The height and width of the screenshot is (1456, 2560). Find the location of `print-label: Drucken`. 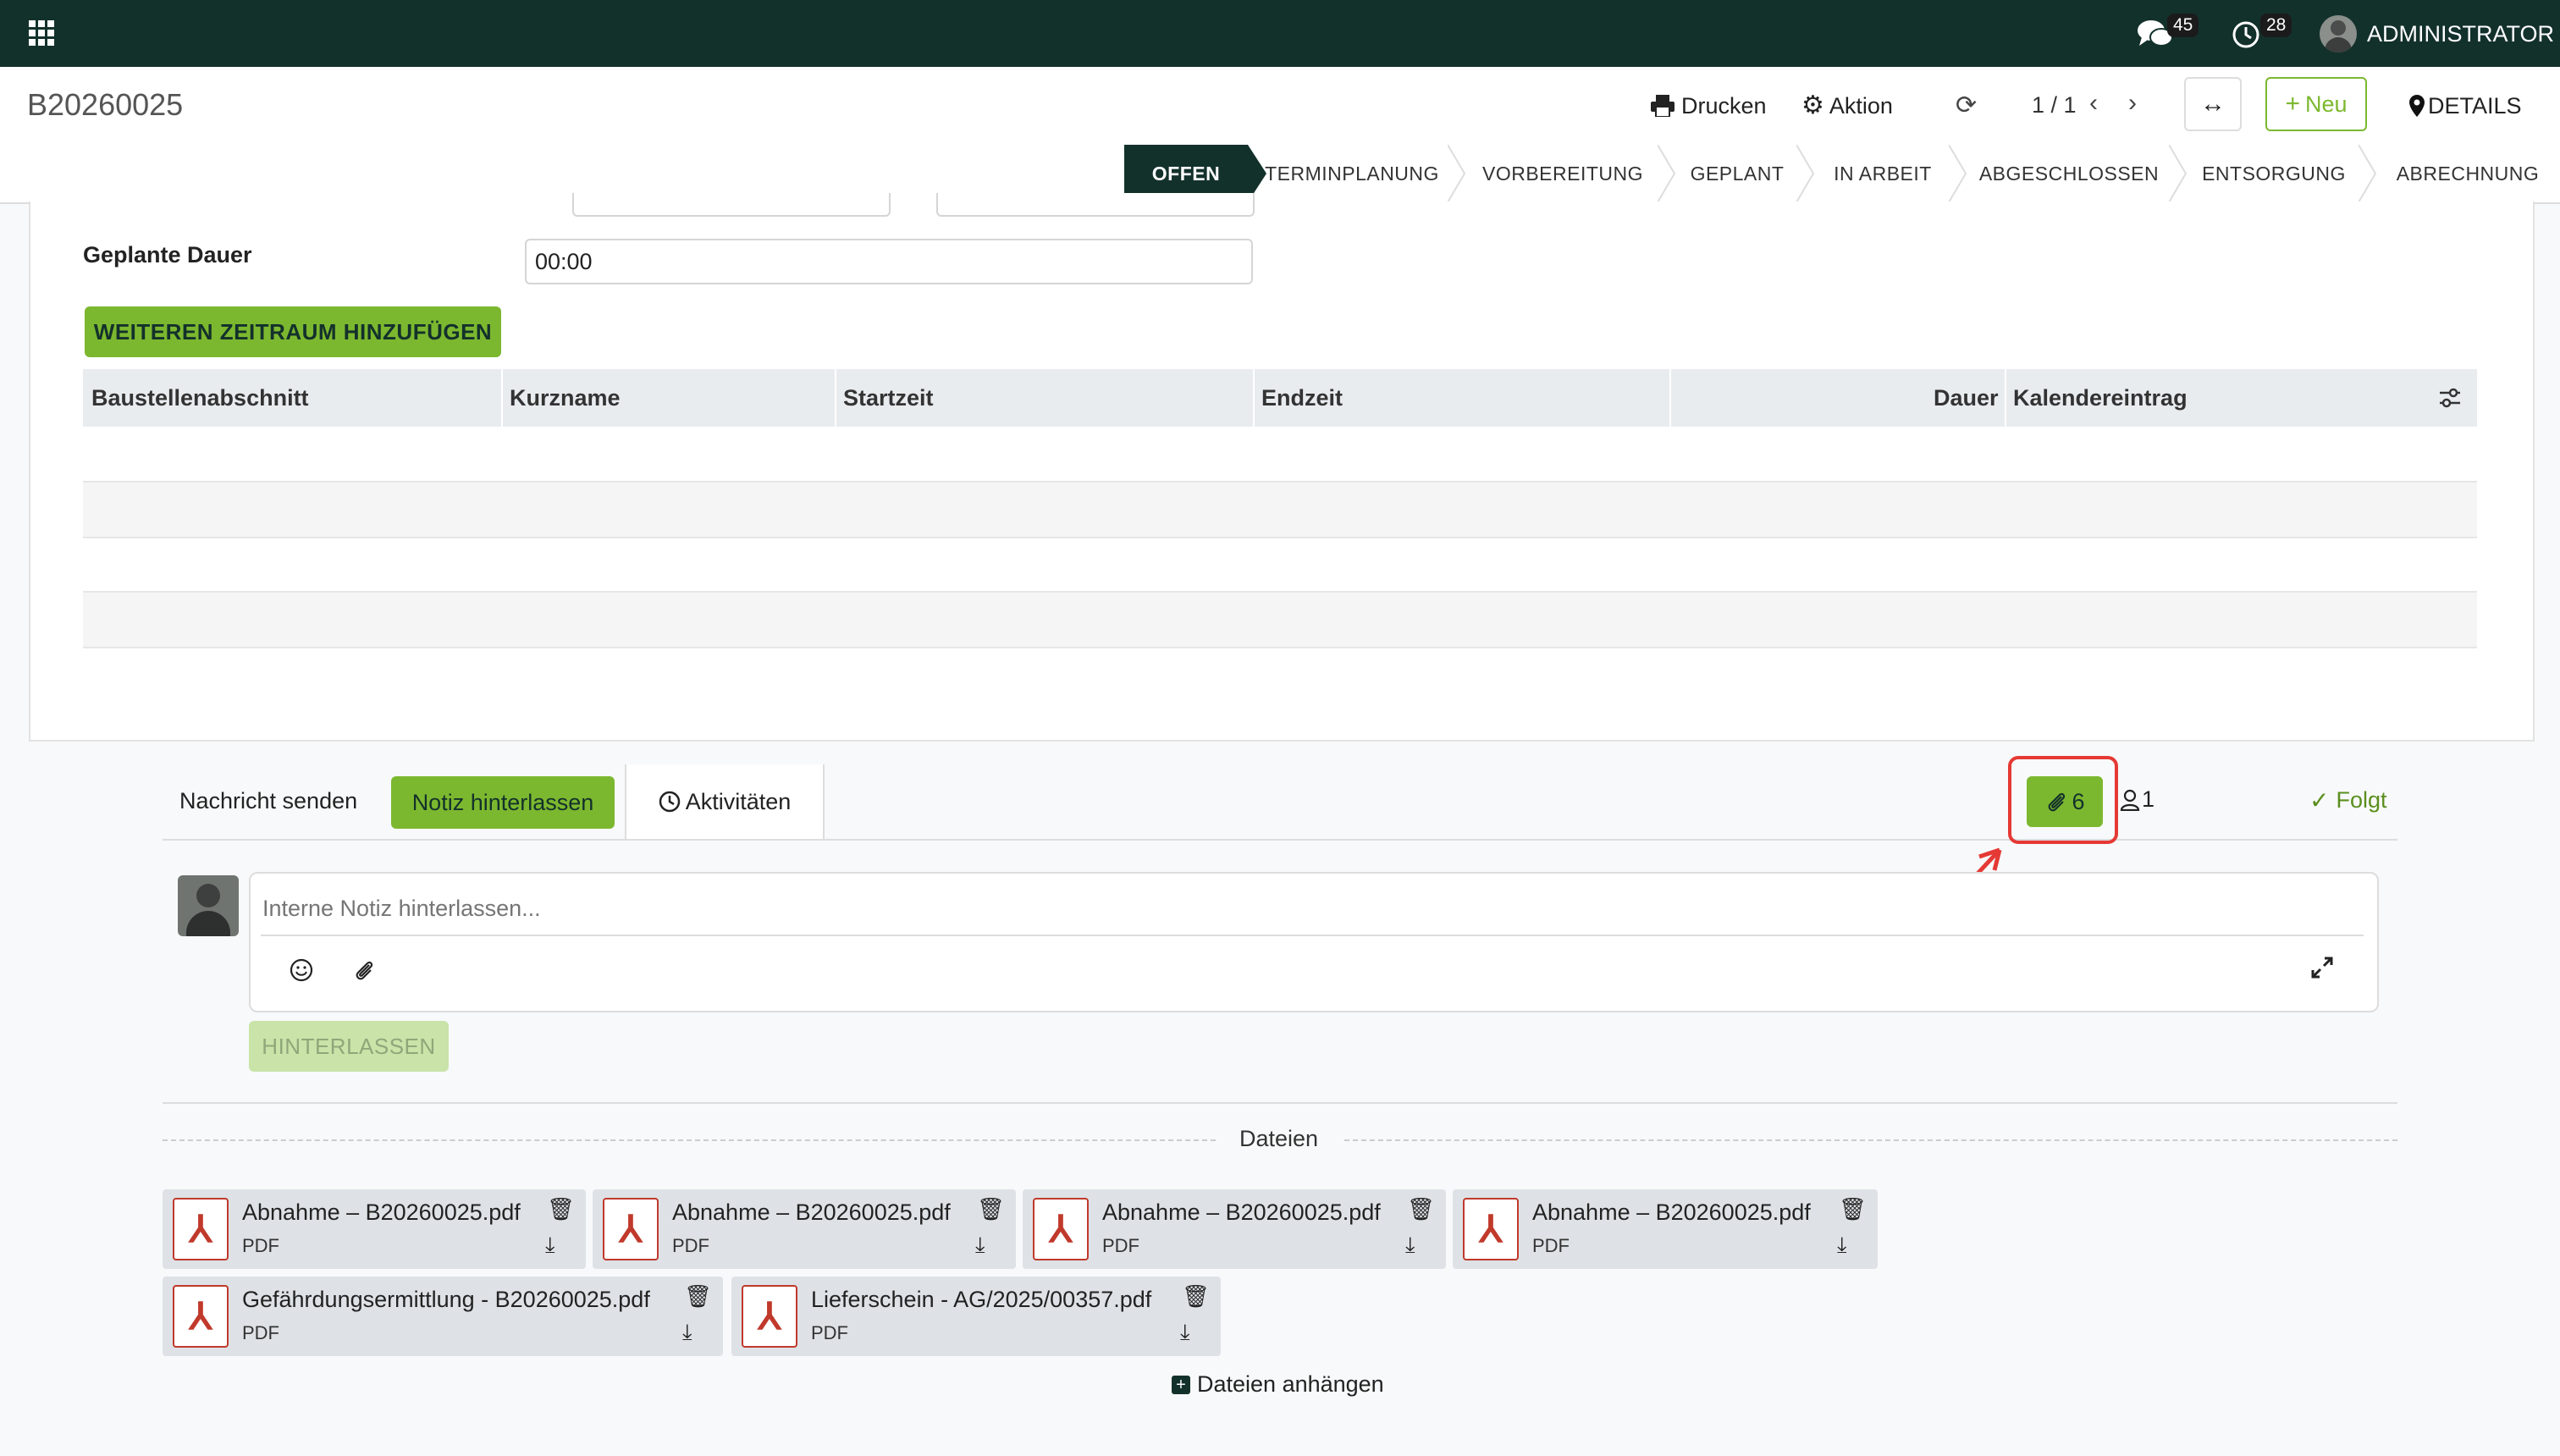

print-label: Drucken is located at coordinates (1724, 105).